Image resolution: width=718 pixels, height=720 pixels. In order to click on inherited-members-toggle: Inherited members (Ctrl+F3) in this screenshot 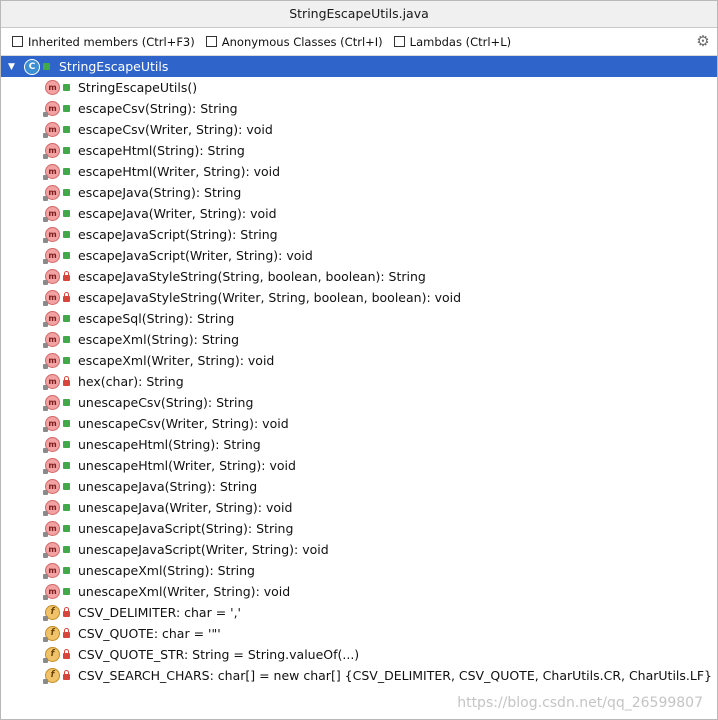, I will do `click(103, 42)`.